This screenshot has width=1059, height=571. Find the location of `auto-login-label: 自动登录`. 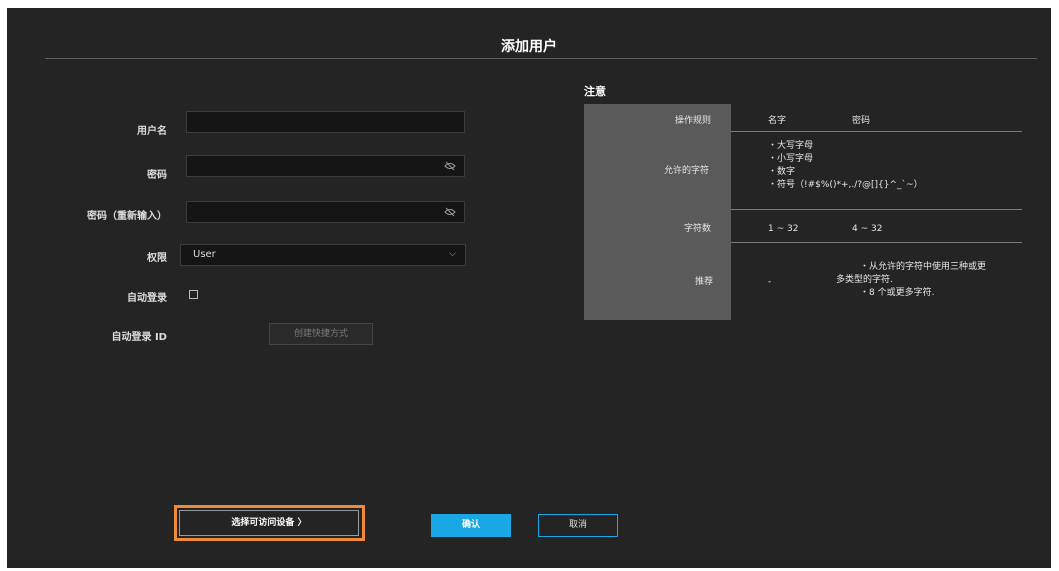

auto-login-label: 自动登录 is located at coordinates (147, 298).